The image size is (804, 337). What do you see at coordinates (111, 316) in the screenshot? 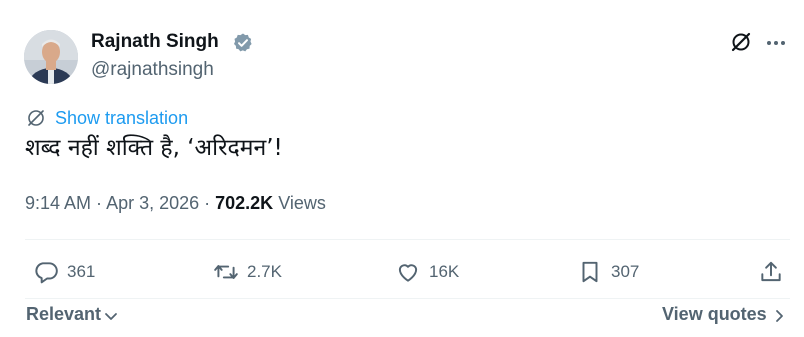
I see `chevron-down-icon` at bounding box center [111, 316].